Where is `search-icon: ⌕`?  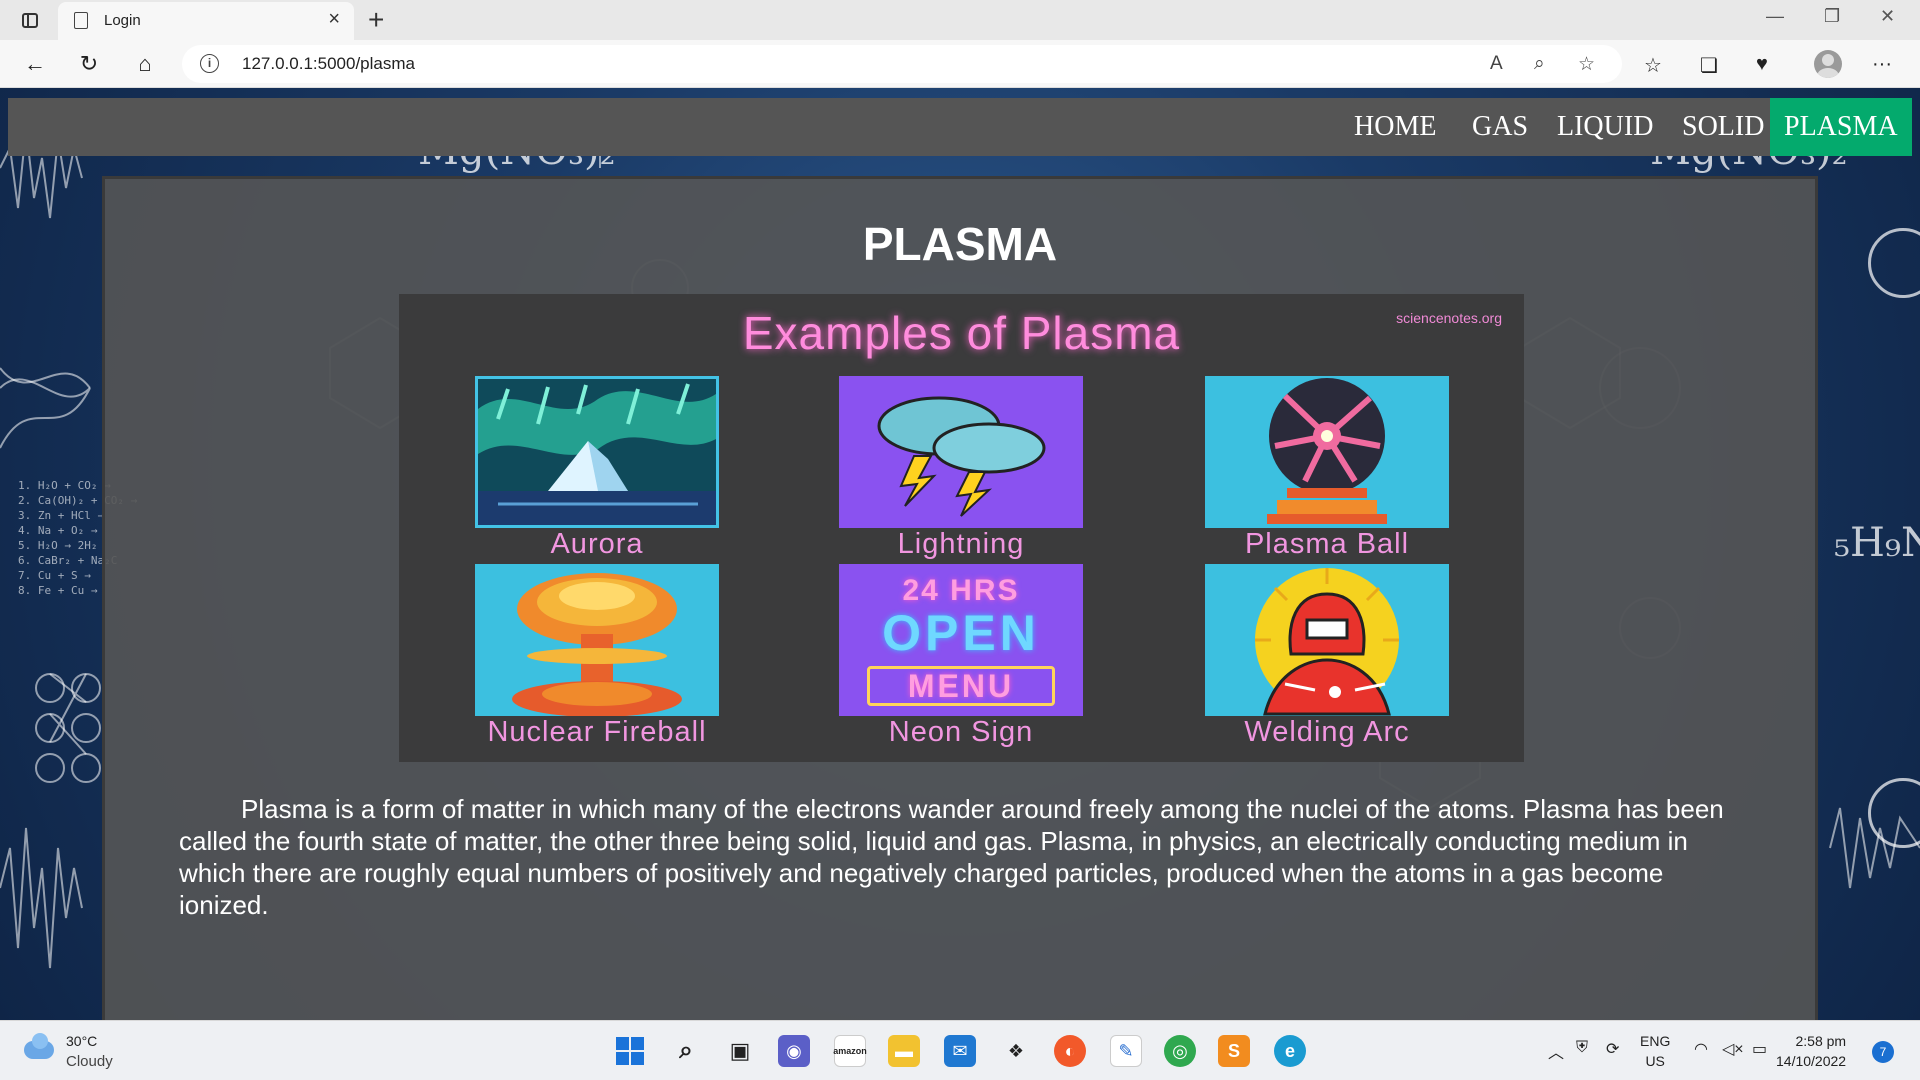
search-icon: ⌕ is located at coordinates (686, 1051).